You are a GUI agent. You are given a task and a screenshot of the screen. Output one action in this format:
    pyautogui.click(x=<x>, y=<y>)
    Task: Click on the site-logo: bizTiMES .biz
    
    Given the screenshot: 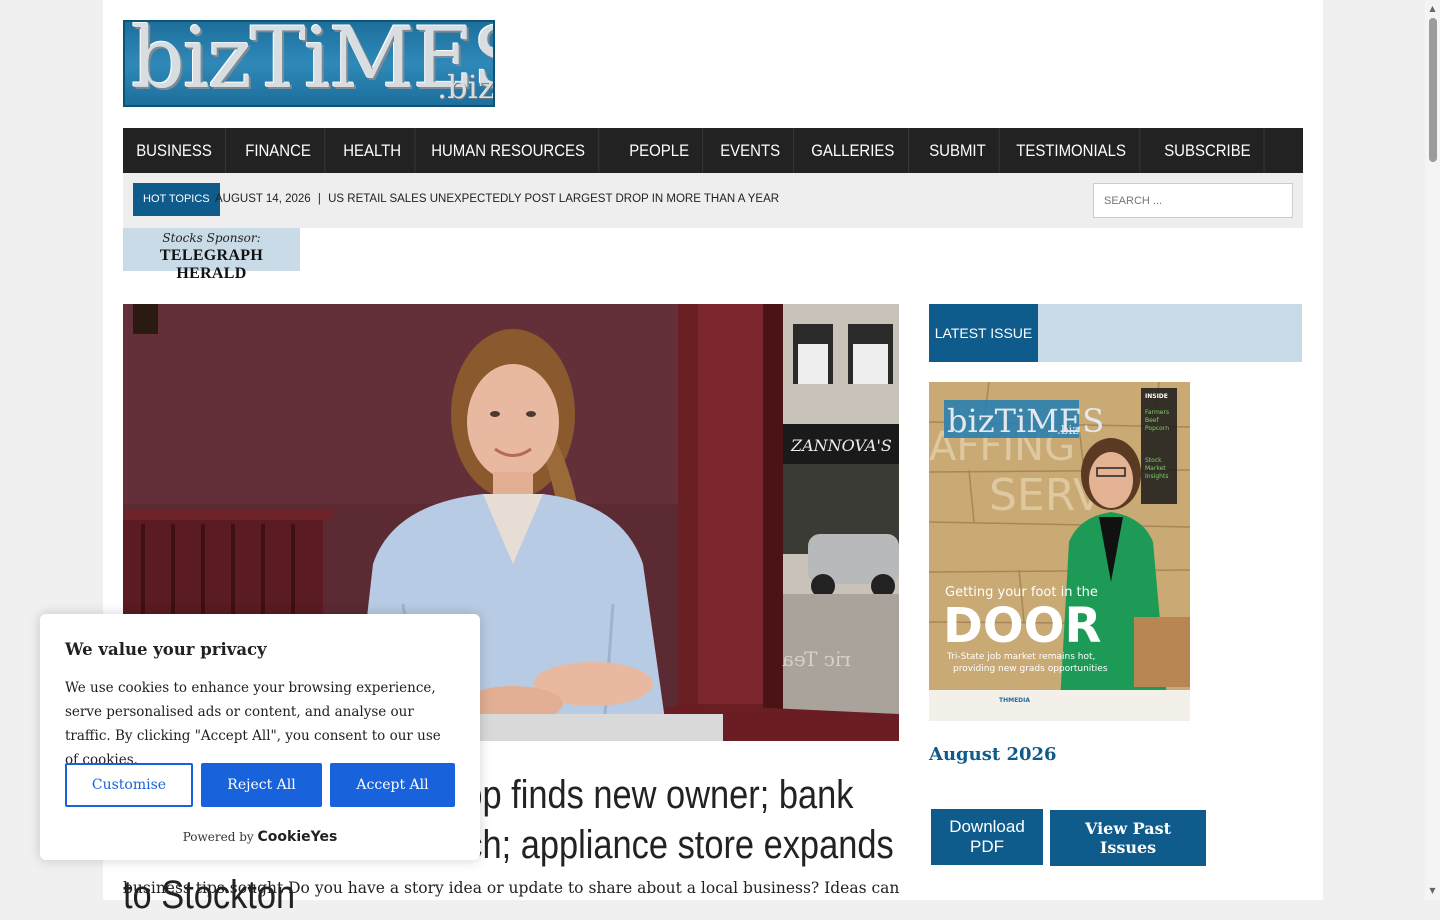 What is the action you would take?
    pyautogui.click(x=309, y=63)
    